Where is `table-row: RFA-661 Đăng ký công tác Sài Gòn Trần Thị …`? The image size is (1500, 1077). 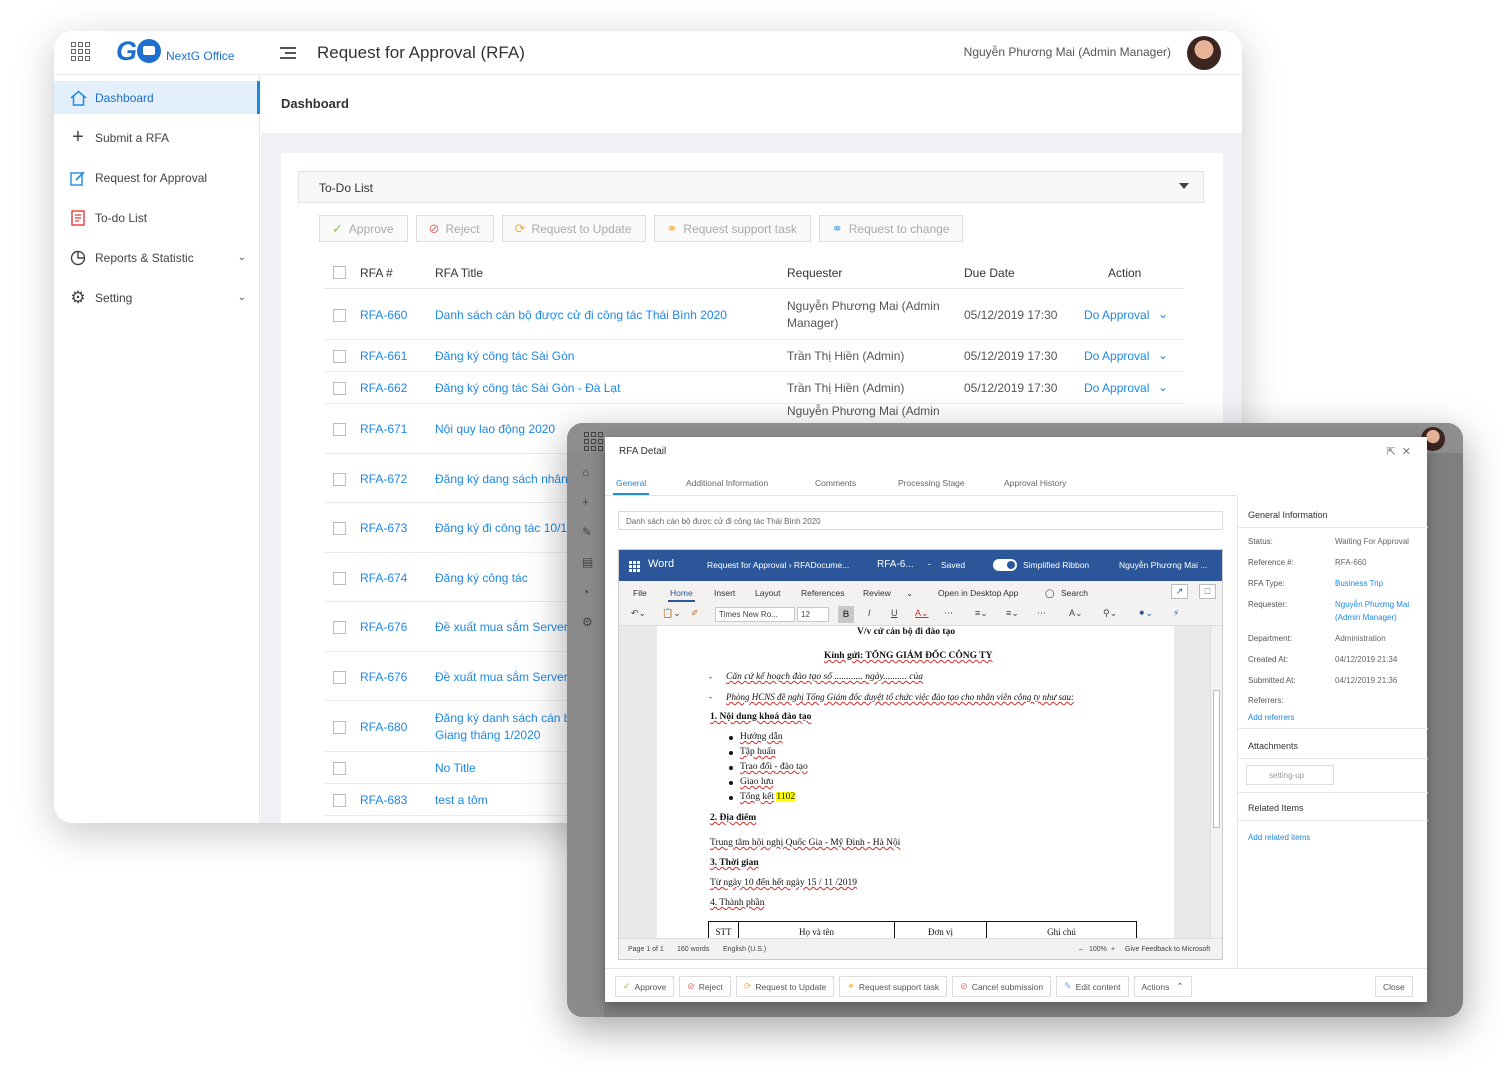
table-row: RFA-661 Đăng ký công tác Sài Gòn Trần Thị … is located at coordinates (753, 356).